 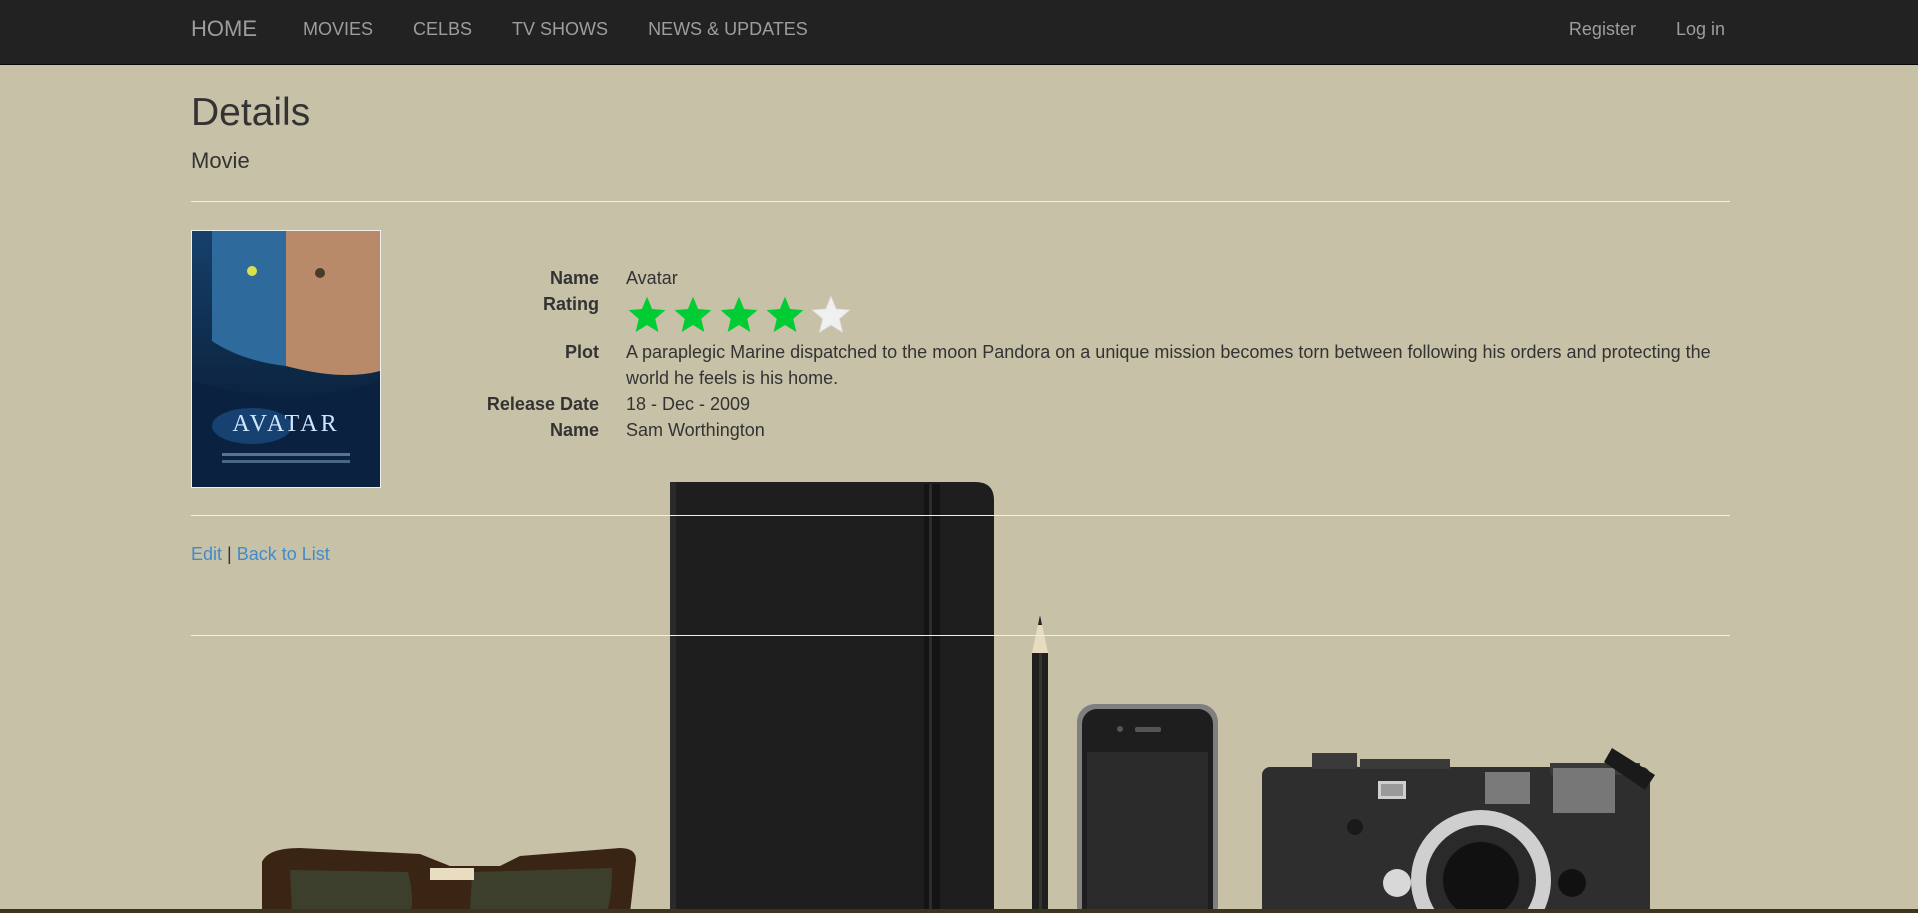 I want to click on detail-row-name: Name Avatar, so click(x=1066, y=278).